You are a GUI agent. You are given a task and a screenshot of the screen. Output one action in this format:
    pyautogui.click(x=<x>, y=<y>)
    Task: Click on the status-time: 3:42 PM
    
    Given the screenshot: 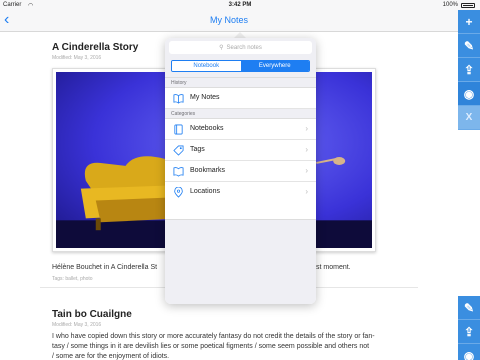 What is the action you would take?
    pyautogui.click(x=240, y=5)
    